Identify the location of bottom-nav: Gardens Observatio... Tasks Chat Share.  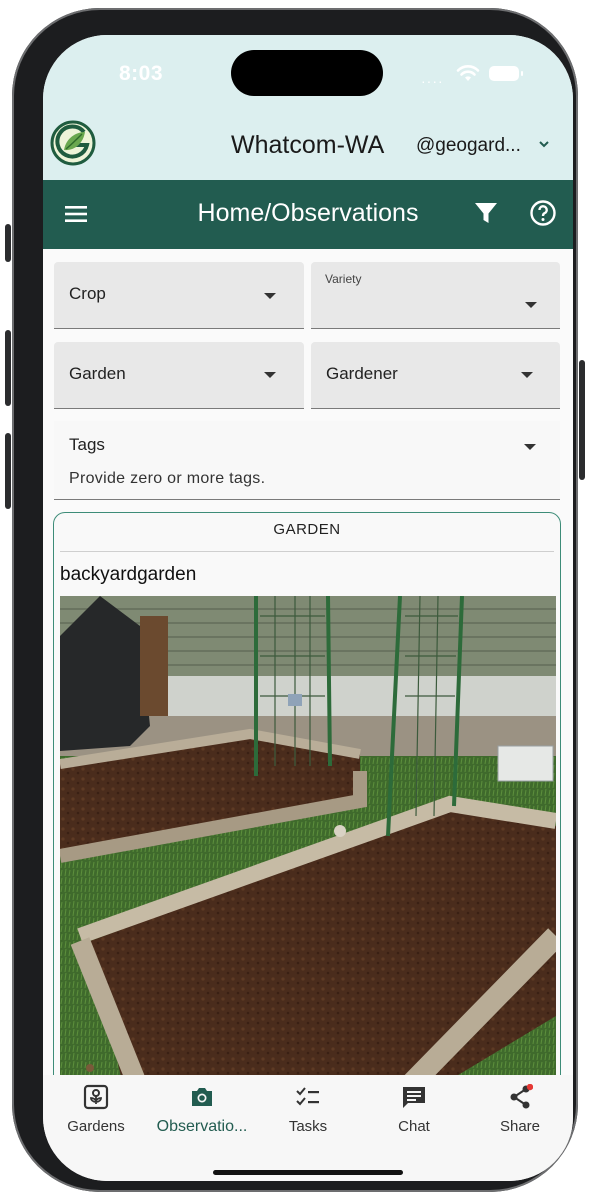
(308, 1128).